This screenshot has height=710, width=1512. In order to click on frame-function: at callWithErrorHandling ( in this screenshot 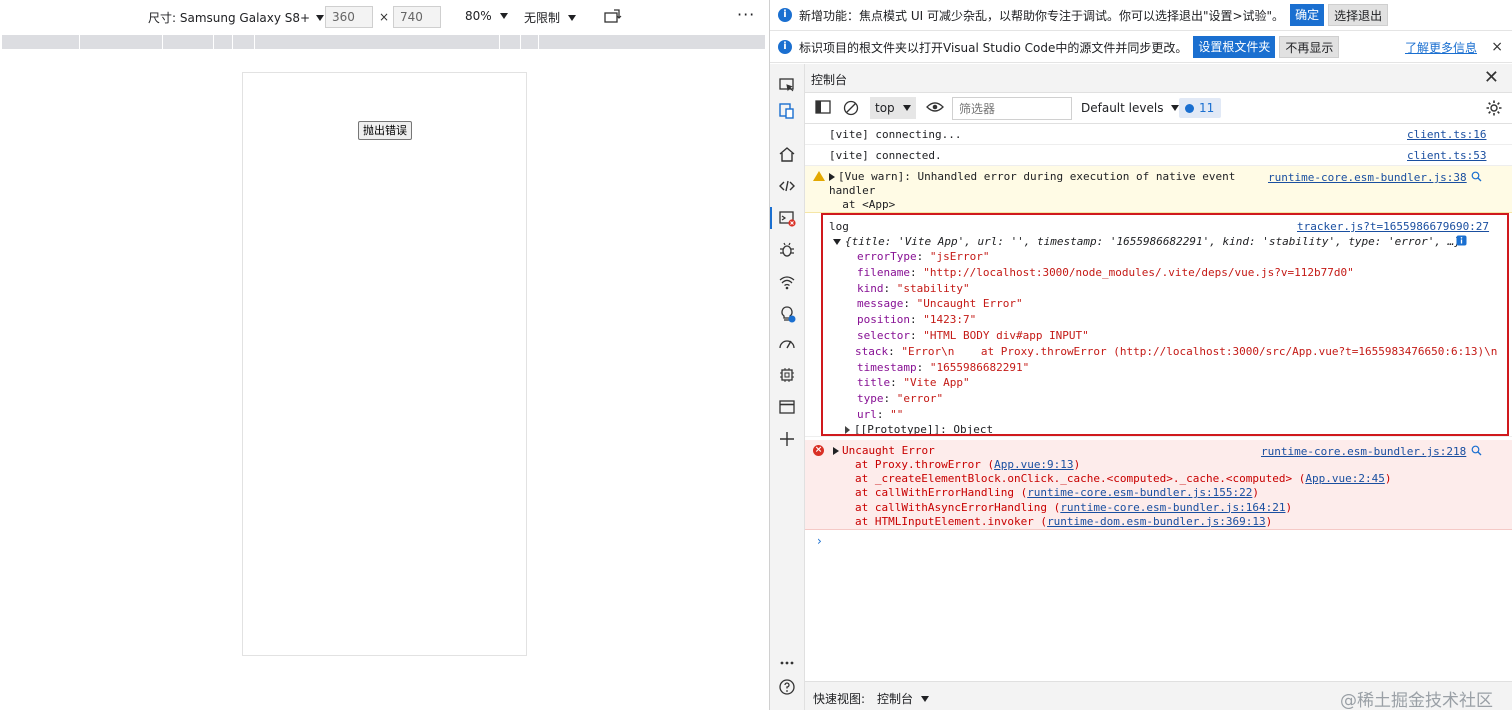, I will do `click(941, 493)`.